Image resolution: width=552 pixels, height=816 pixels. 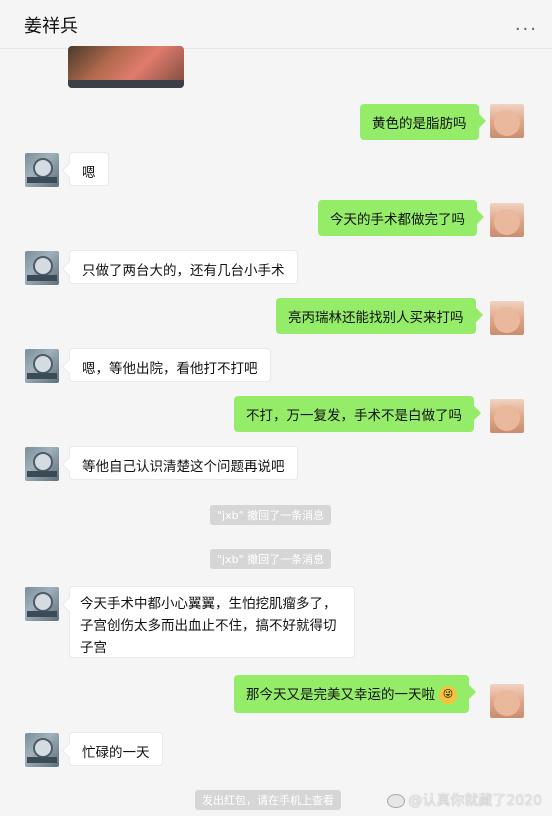 What do you see at coordinates (396, 801) in the screenshot?
I see `weibo-icon` at bounding box center [396, 801].